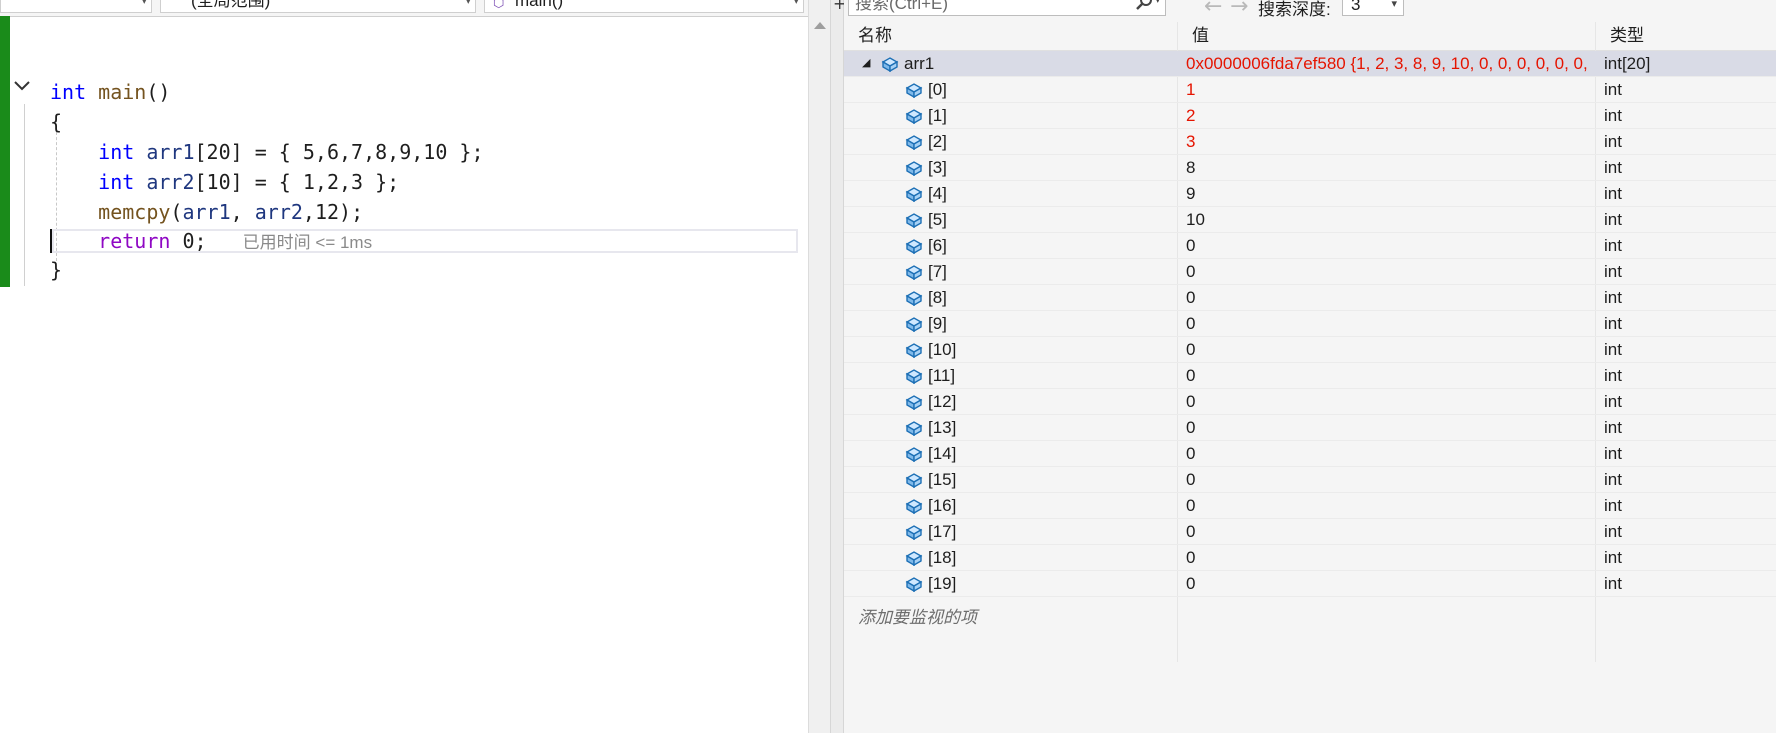 The width and height of the screenshot is (1776, 733). Describe the element at coordinates (76, 6) in the screenshot. I see `project-dropdown: ▾` at that location.